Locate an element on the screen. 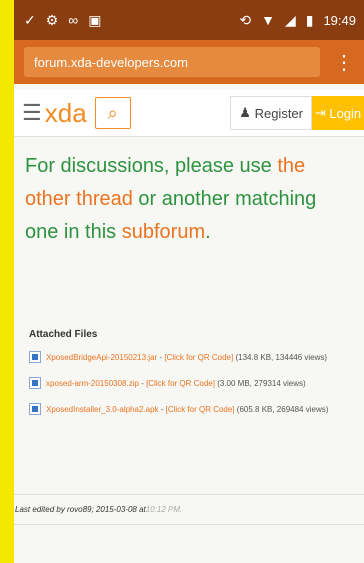  file-link: XposedInstaller_3.0-alpha2.apk is located at coordinates (102, 409).